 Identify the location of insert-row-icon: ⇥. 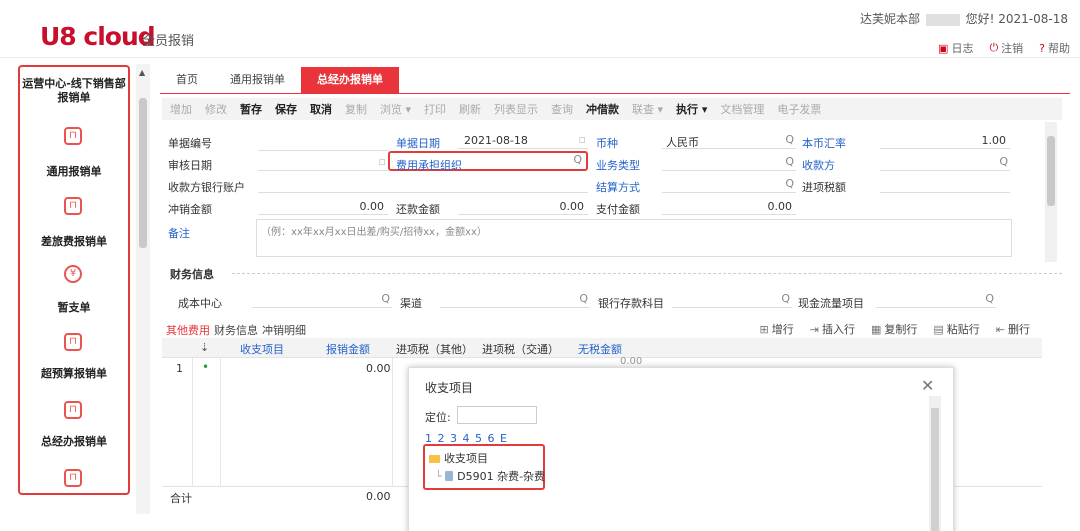
(814, 329).